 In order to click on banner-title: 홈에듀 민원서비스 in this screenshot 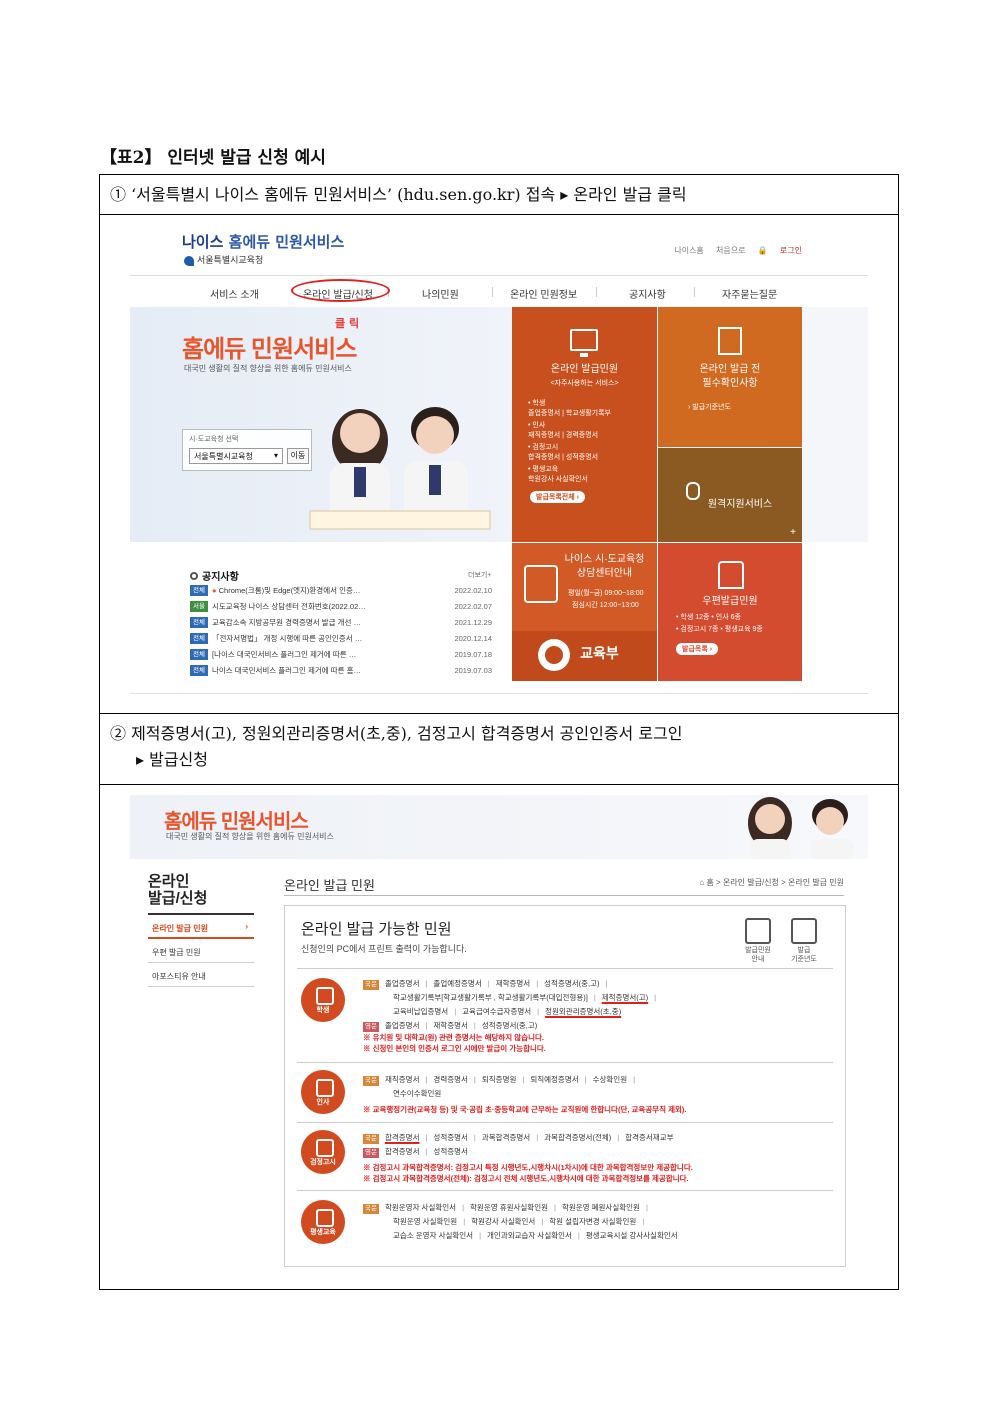, I will do `click(236, 822)`.